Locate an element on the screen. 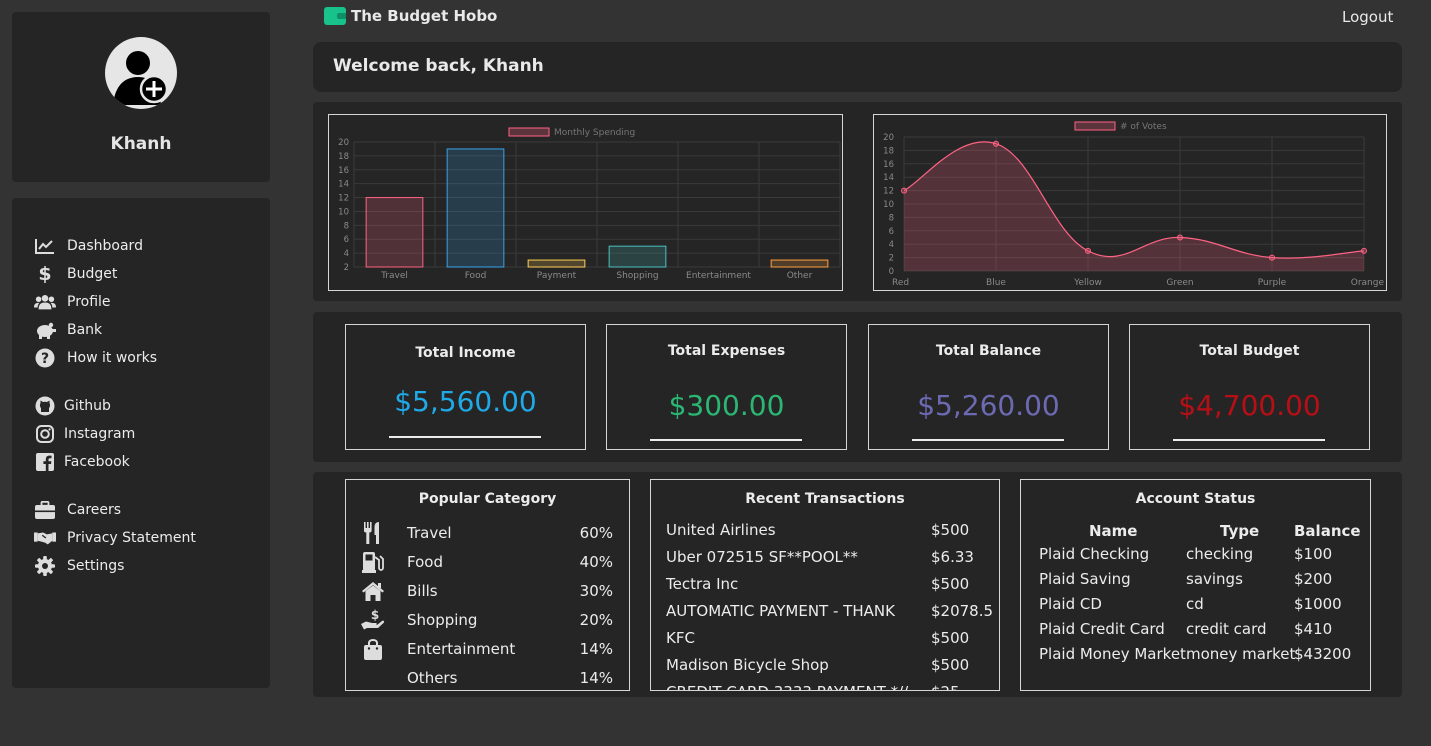  account-row: Plaid Credit Card credit card $410 is located at coordinates (1199, 630).